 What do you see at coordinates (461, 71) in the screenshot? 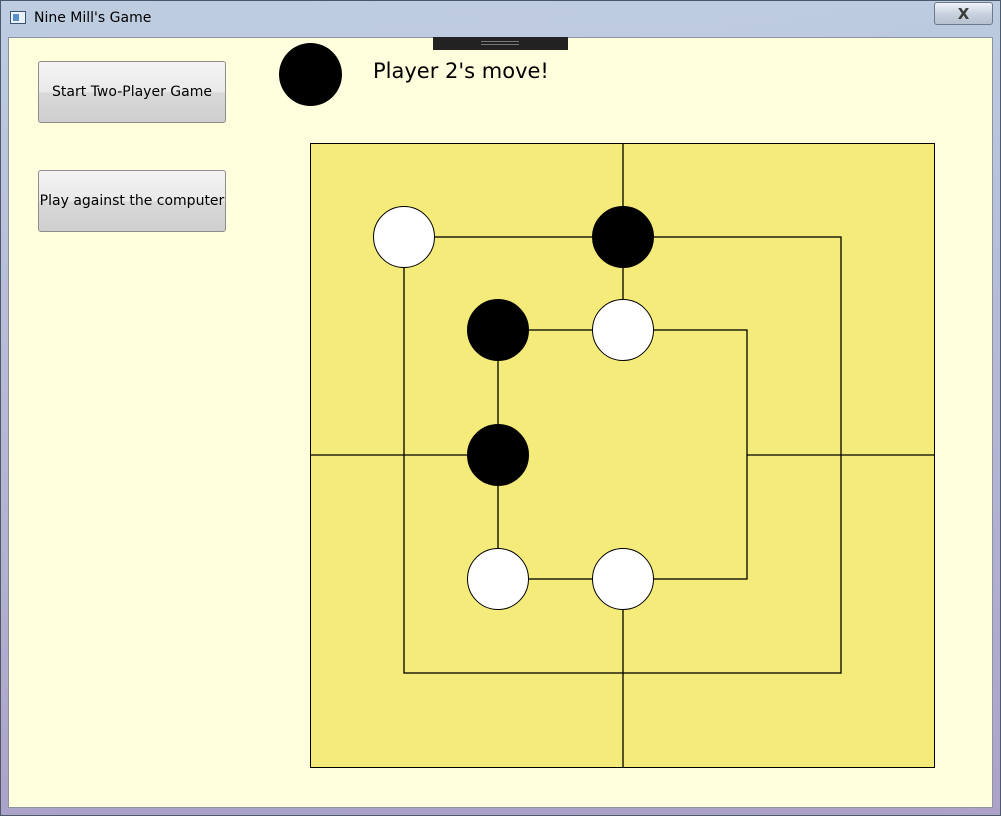
I see `status-message: Player 2's move!` at bounding box center [461, 71].